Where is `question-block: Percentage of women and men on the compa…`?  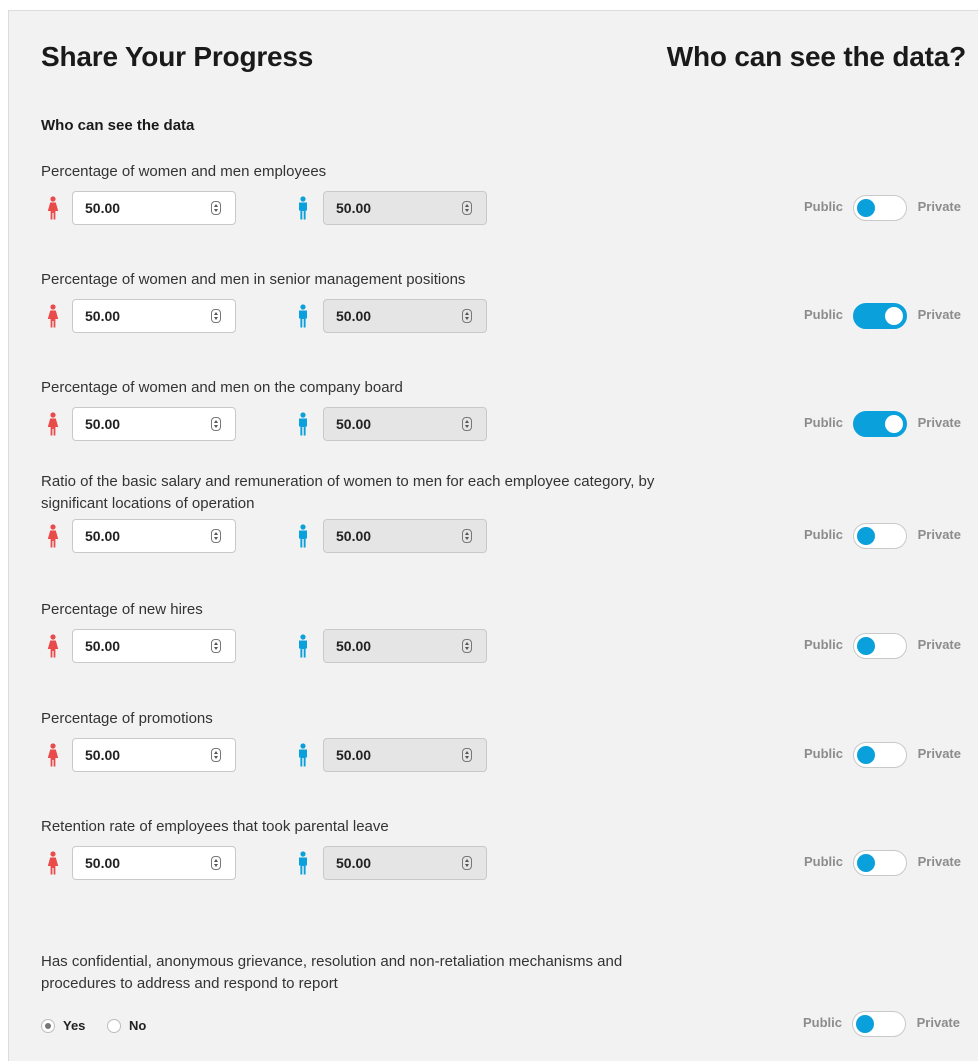
question-block: Percentage of women and men on the compa… is located at coordinates (493, 417).